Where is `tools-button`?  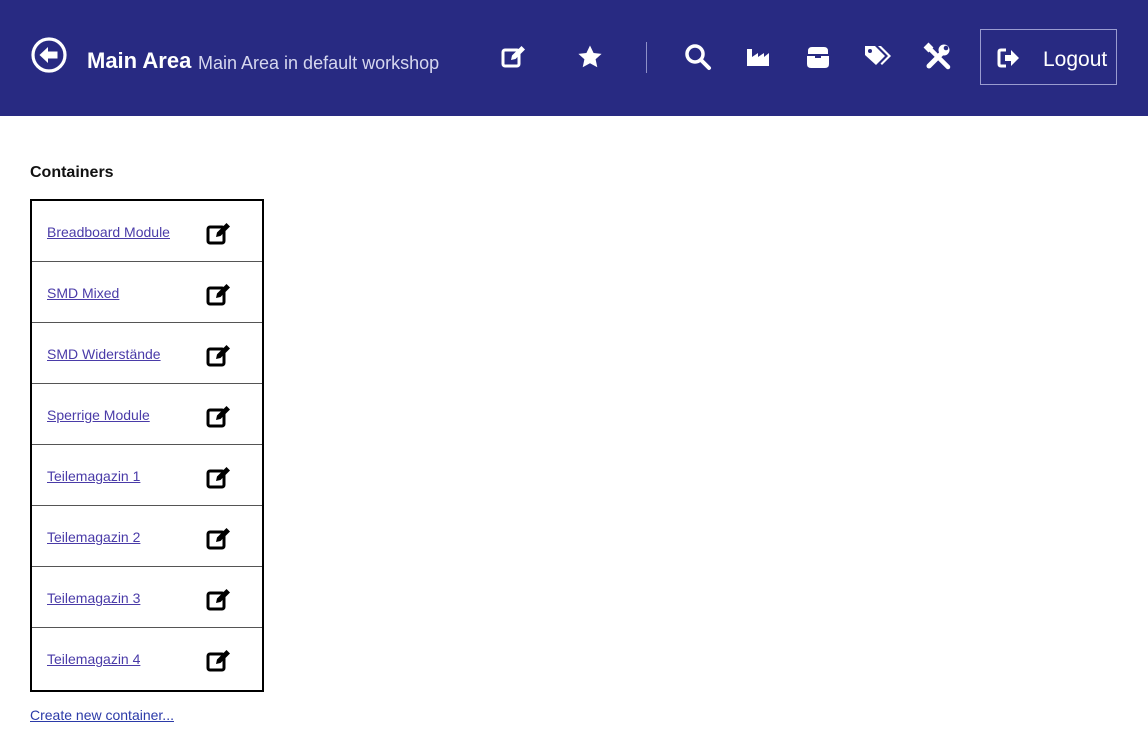
tools-button is located at coordinates (938, 57).